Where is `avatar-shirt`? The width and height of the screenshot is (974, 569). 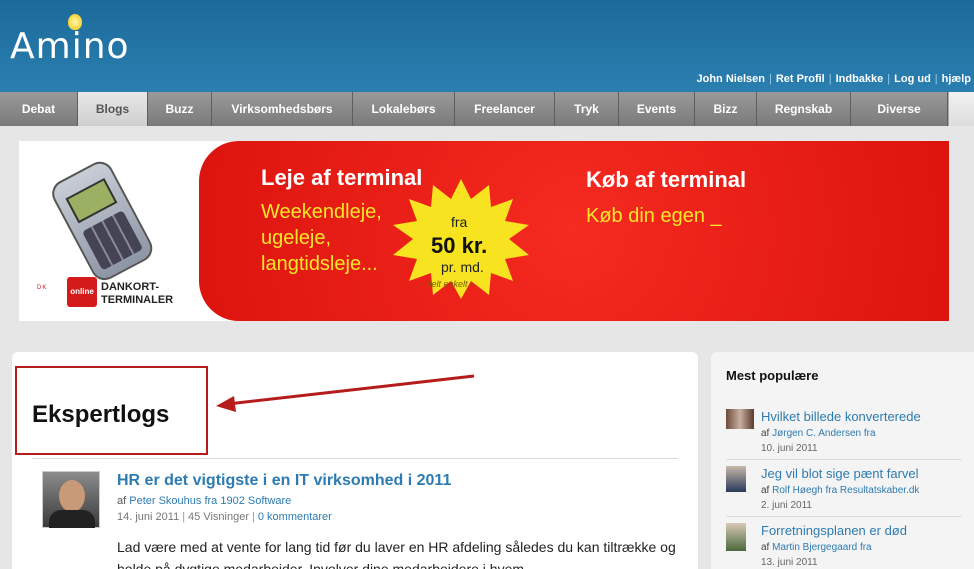
avatar-shirt is located at coordinates (72, 519).